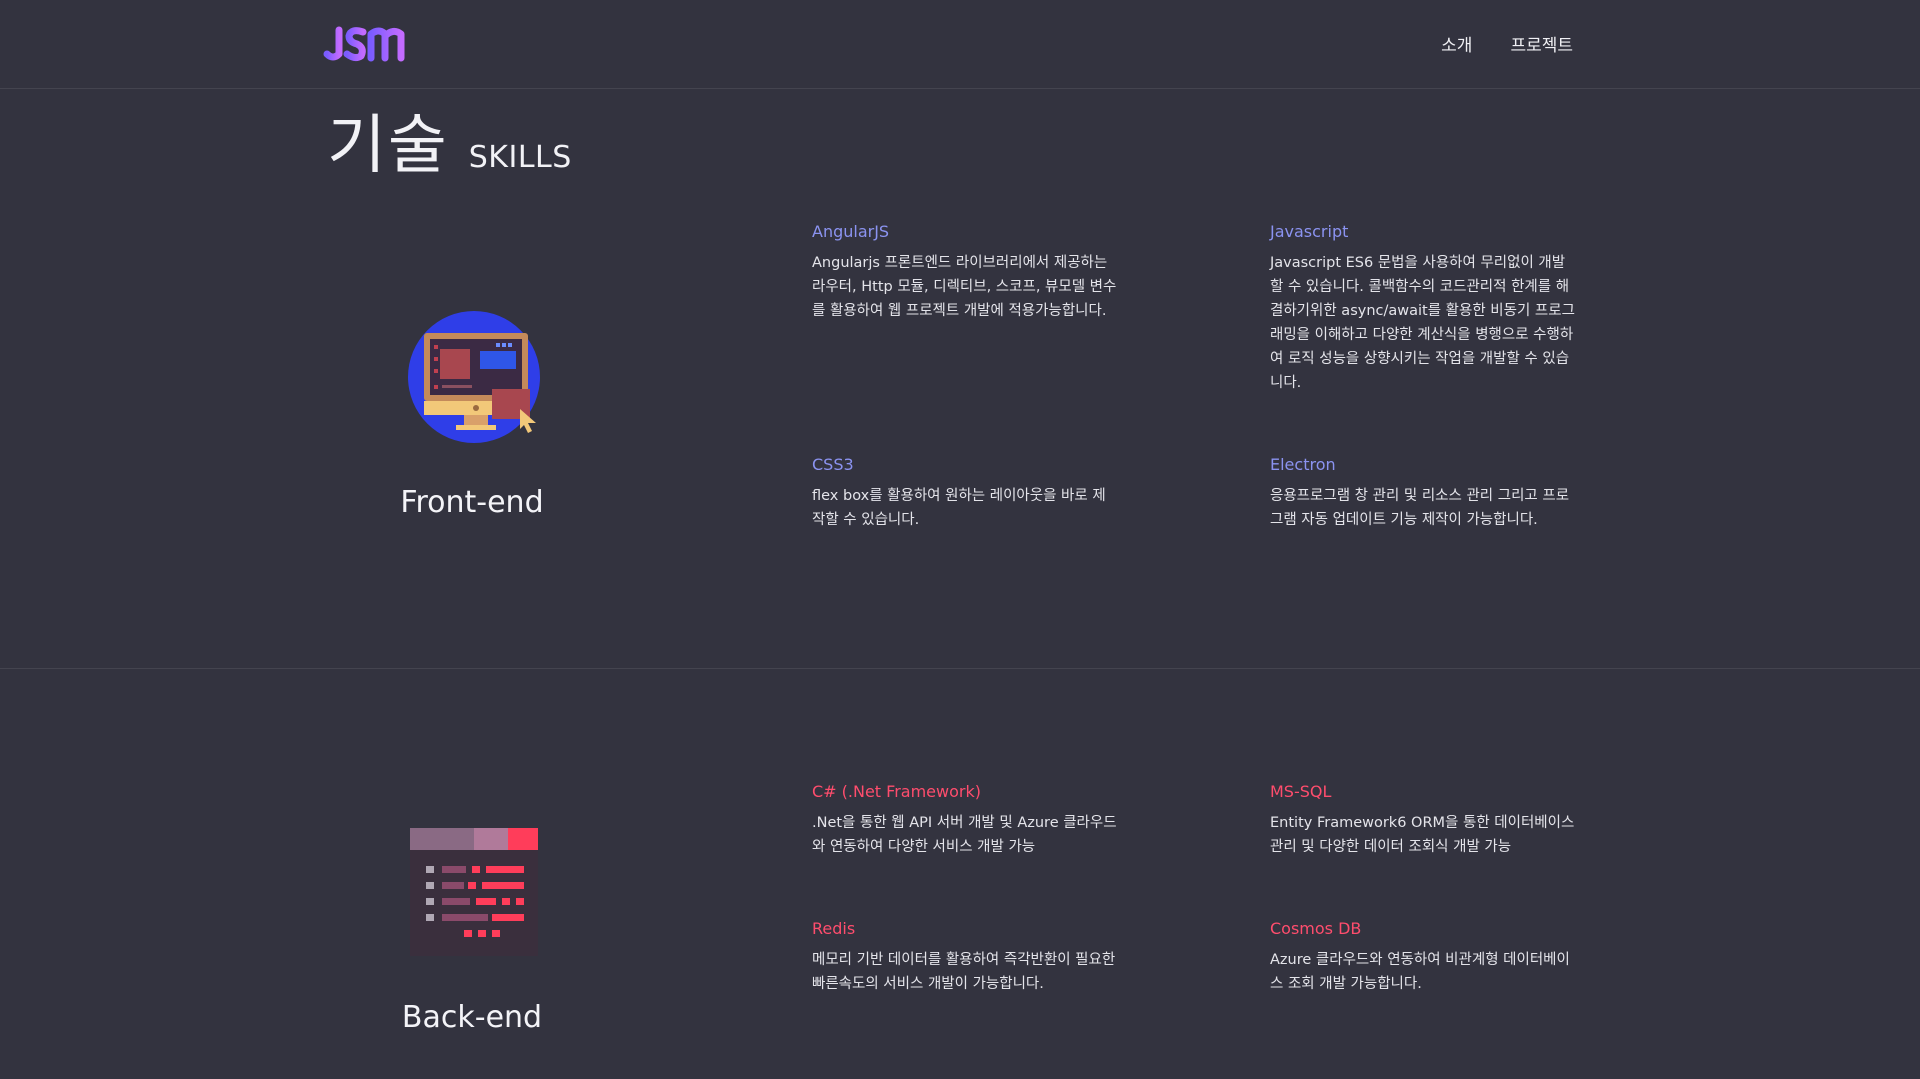 This screenshot has height=1079, width=1920. I want to click on skill-name: Javascript, so click(1309, 231).